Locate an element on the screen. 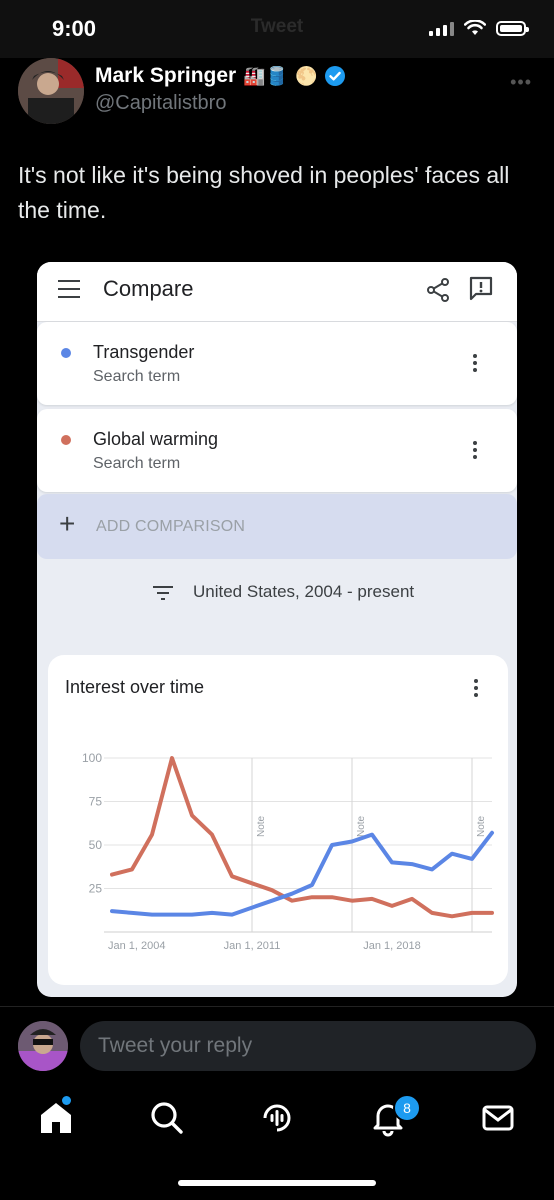 This screenshot has width=554, height=1200. x-tick-label: Jan 1, 2018 is located at coordinates (392, 946).